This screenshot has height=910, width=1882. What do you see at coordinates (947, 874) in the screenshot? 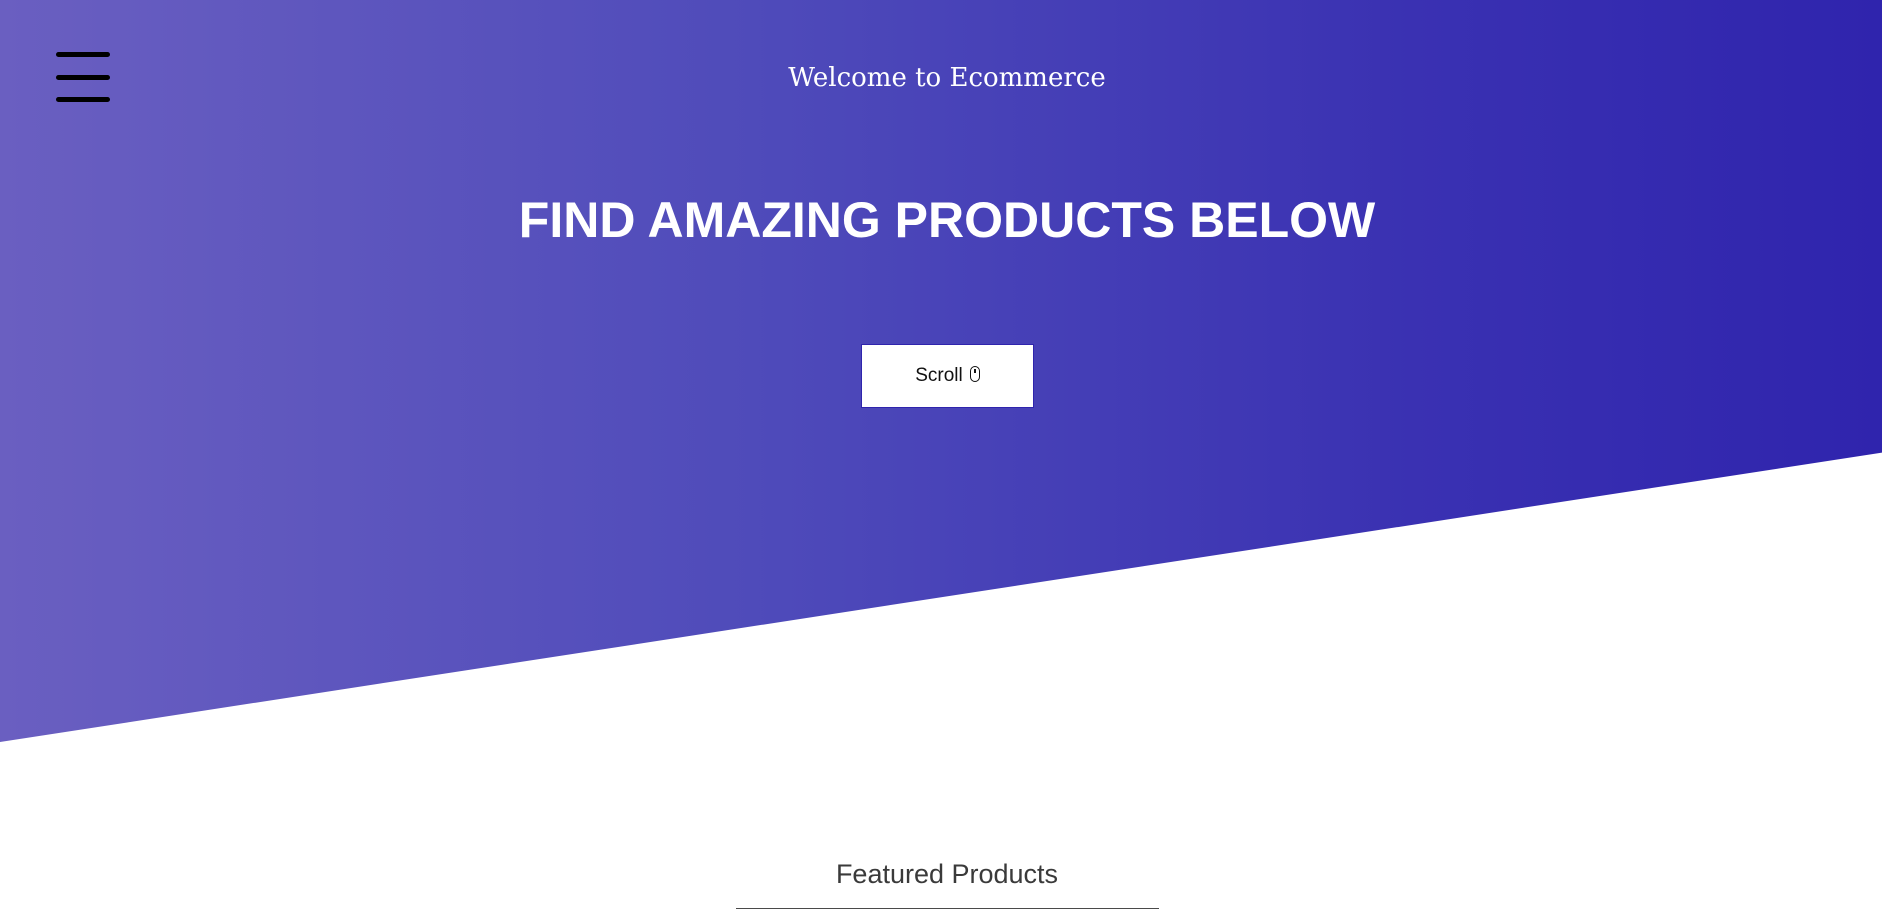
I see `featured-products-title: Featured Products` at bounding box center [947, 874].